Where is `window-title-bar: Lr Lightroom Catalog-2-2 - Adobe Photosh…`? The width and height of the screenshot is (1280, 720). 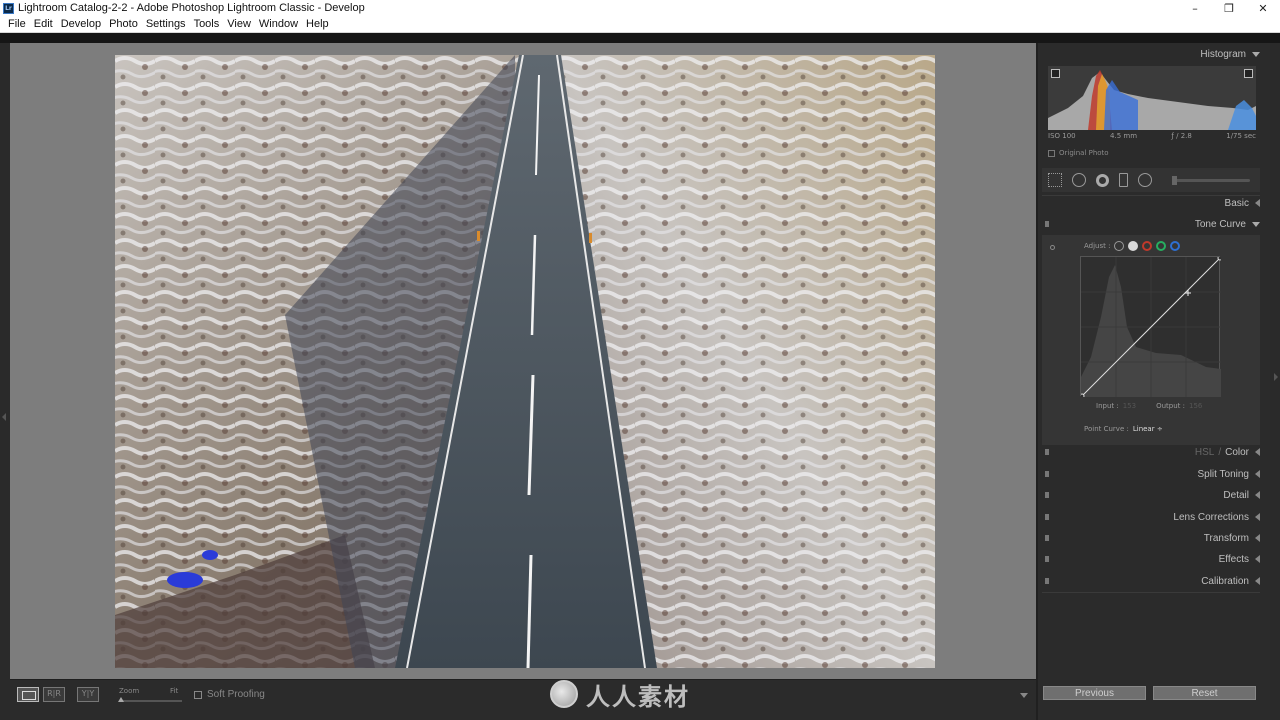
window-title-bar: Lr Lightroom Catalog-2-2 - Adobe Photosh… is located at coordinates (640, 8).